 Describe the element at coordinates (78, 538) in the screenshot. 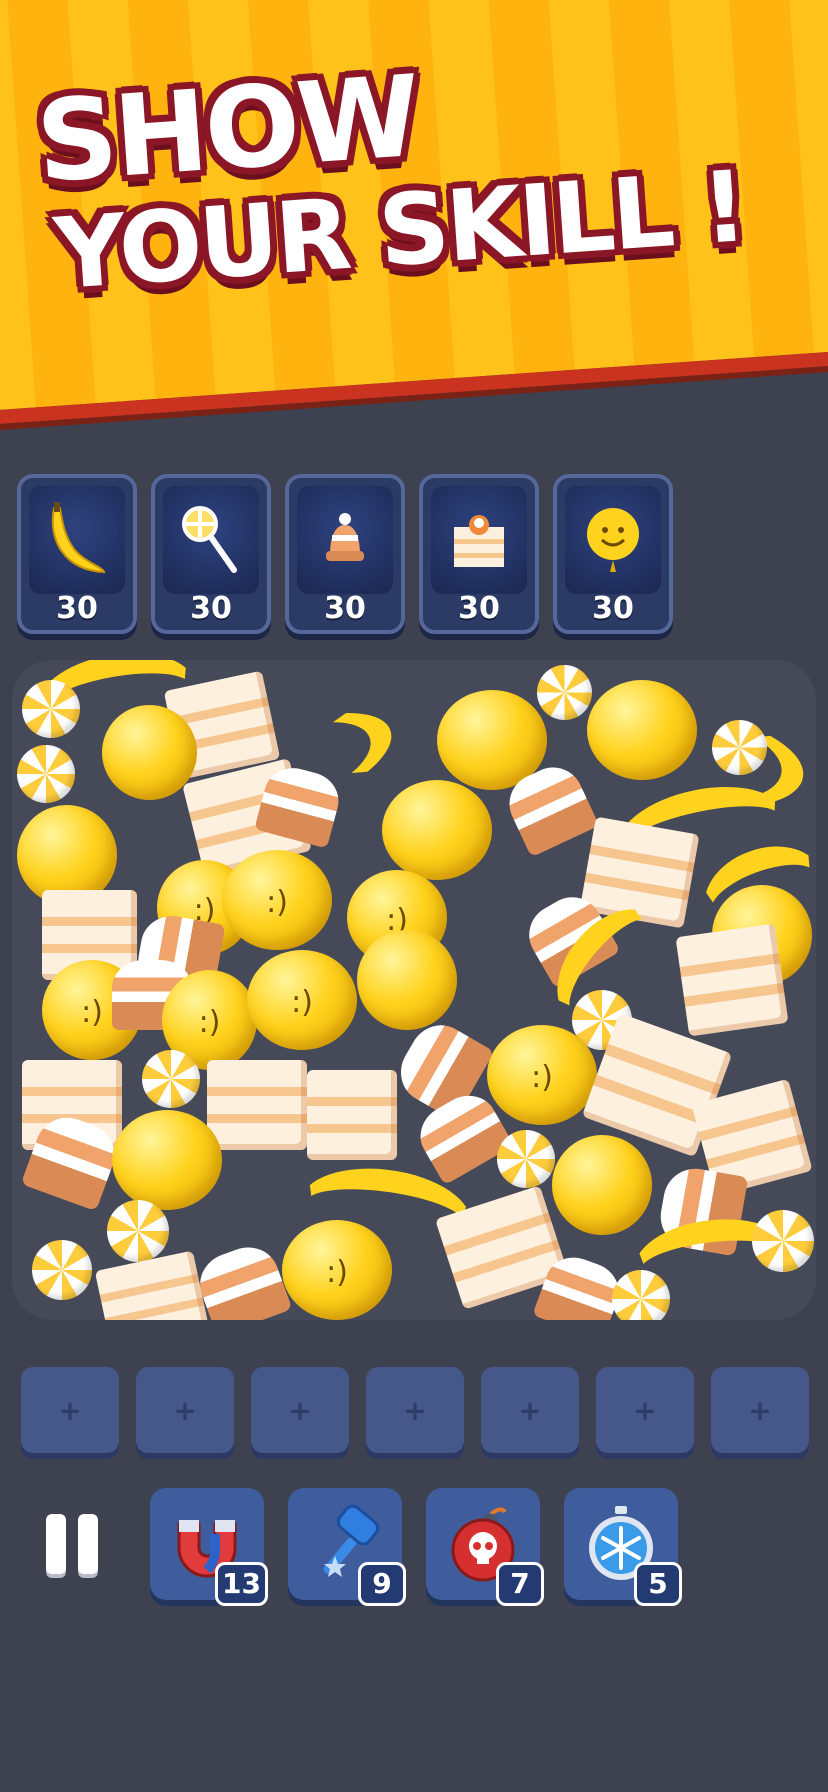

I see `banana-icon` at that location.